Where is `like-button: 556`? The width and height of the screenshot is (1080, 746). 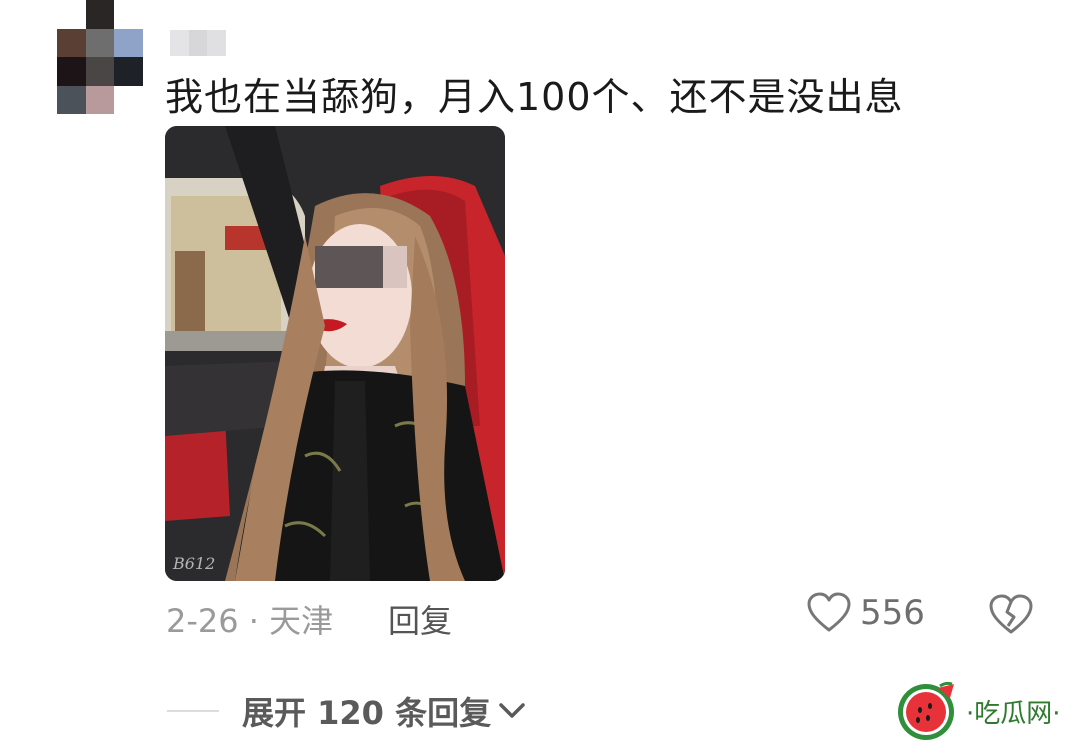
like-button: 556 is located at coordinates (865, 613).